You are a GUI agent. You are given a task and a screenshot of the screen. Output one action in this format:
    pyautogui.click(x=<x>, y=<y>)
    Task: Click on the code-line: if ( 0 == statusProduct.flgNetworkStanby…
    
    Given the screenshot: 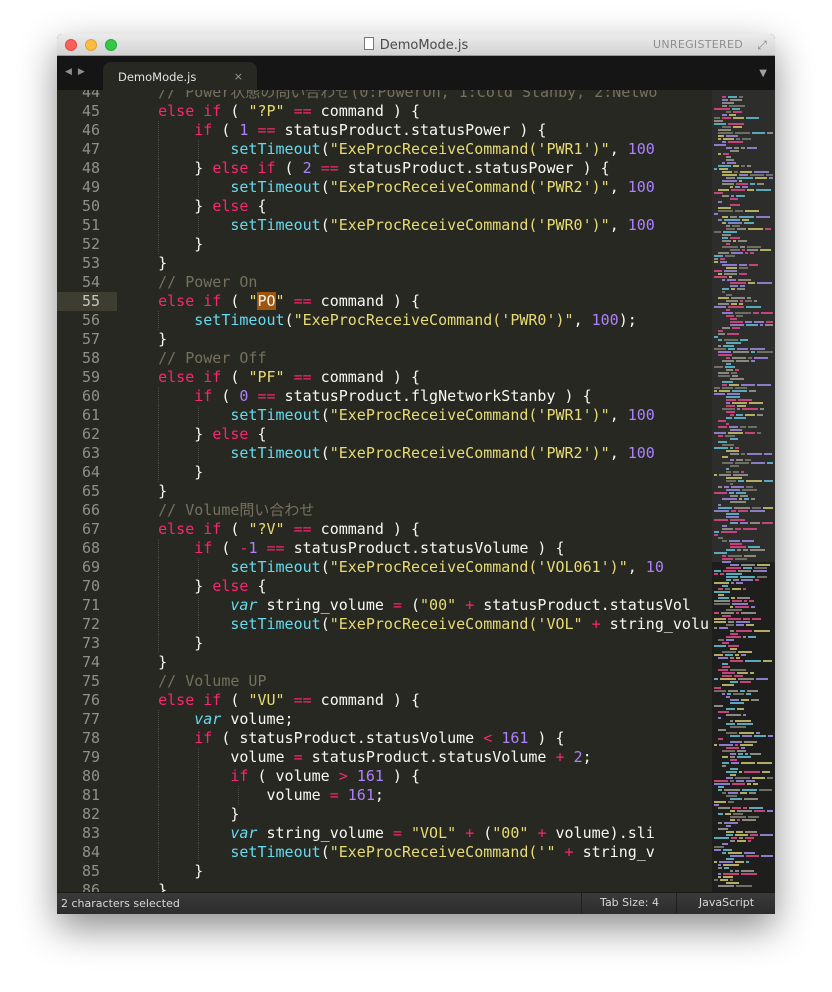 What is the action you would take?
    pyautogui.click(x=356, y=396)
    